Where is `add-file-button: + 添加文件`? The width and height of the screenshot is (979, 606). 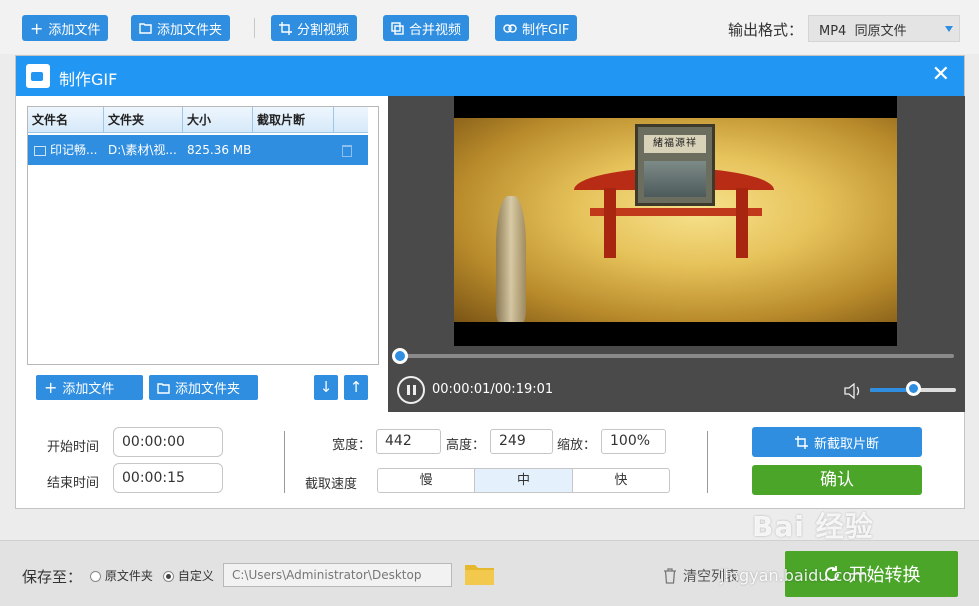
add-file-button: + 添加文件 is located at coordinates (65, 28).